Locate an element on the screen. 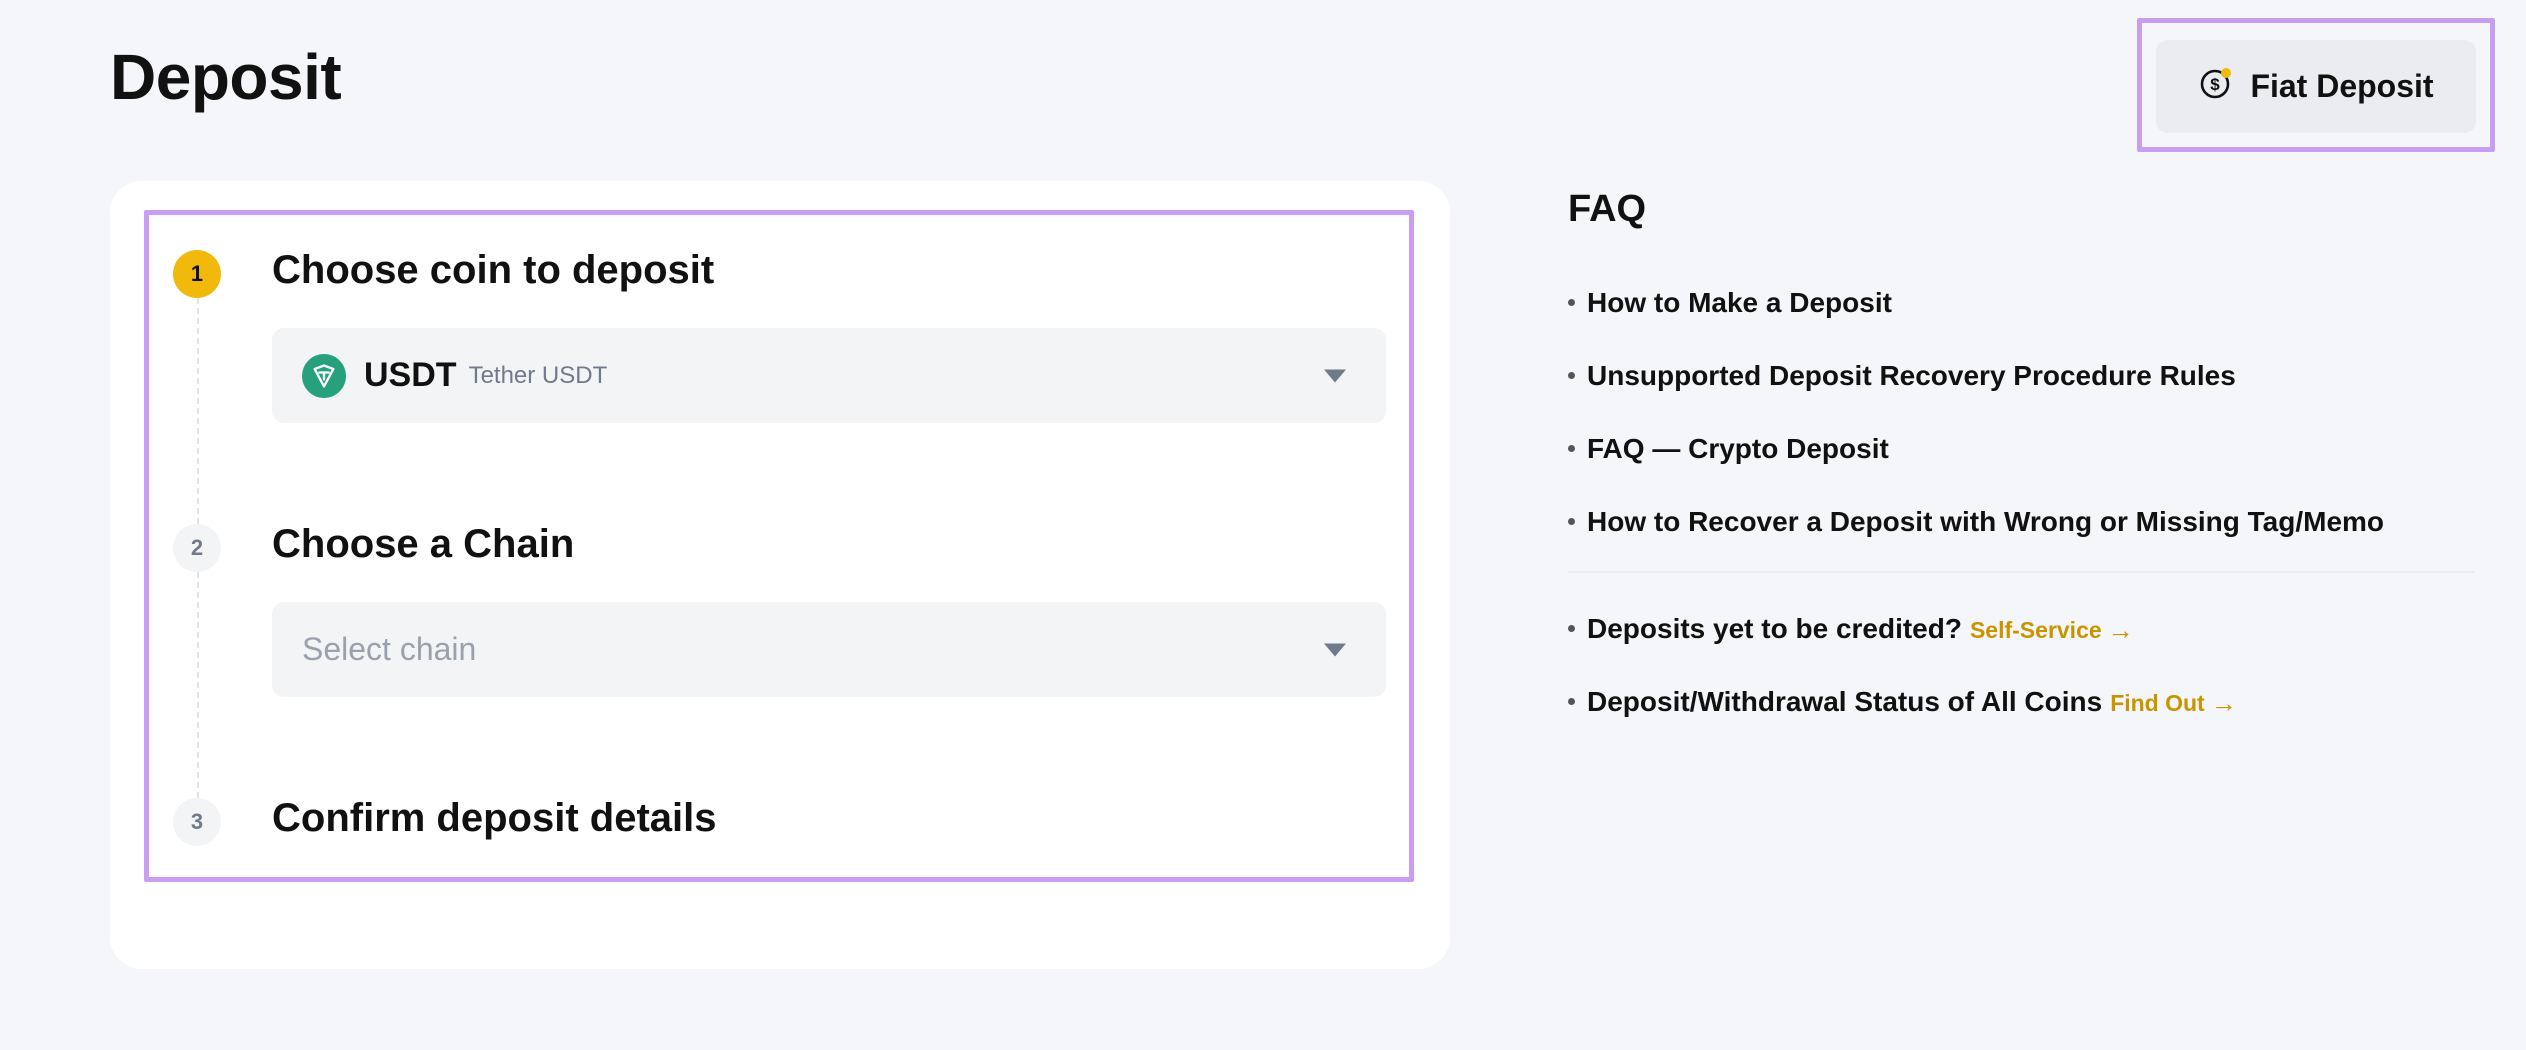  faq-extra-text: Deposits yet to be credited? is located at coordinates (1774, 628).